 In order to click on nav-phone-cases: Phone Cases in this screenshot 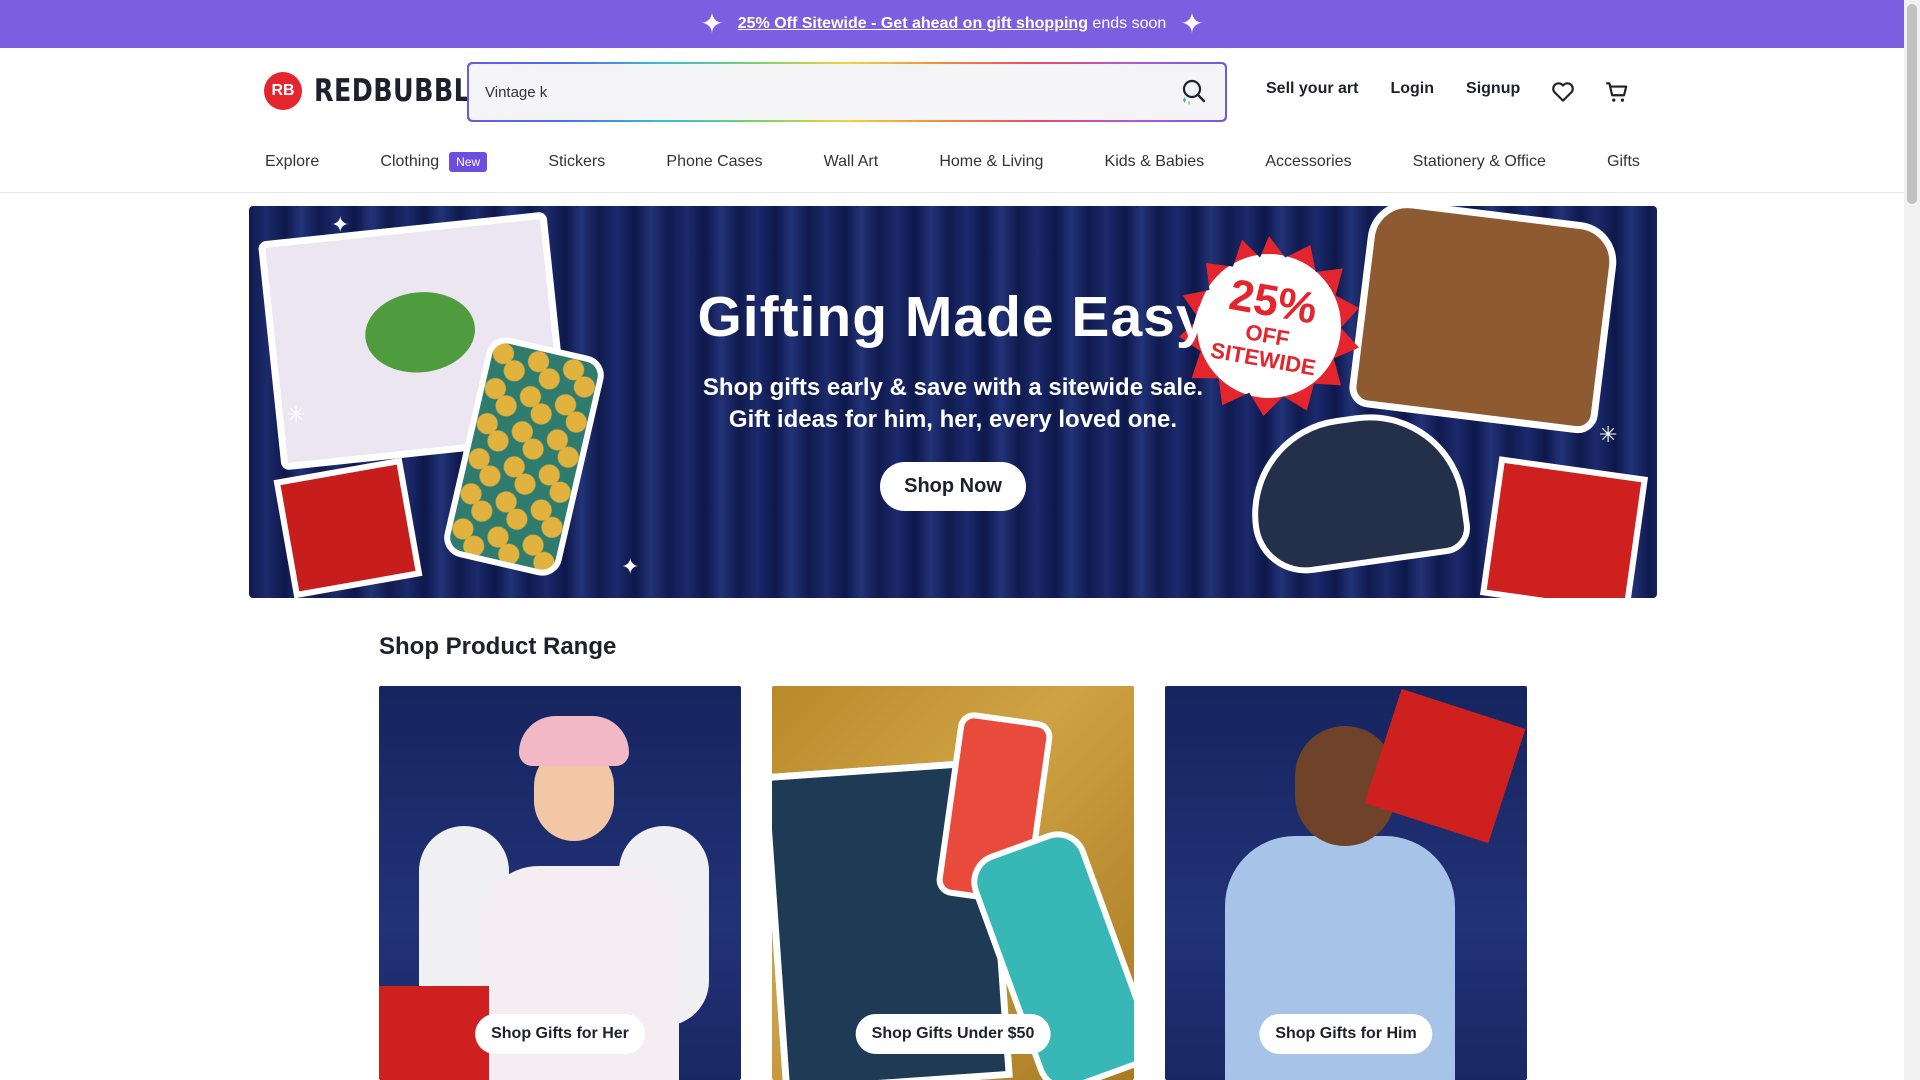, I will do `click(714, 162)`.